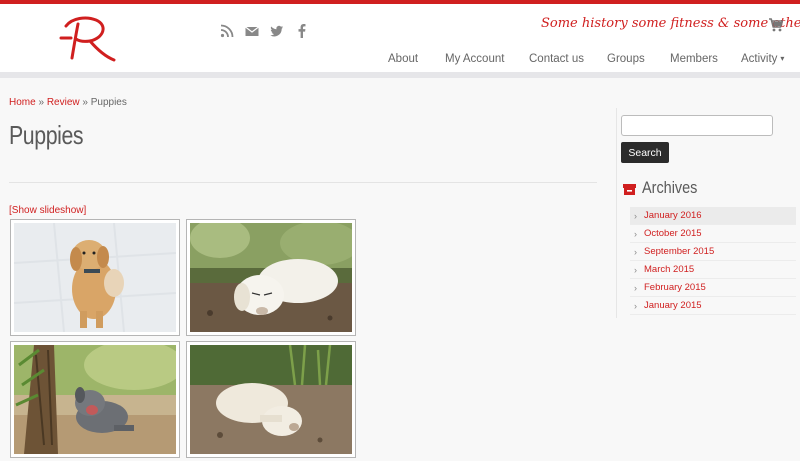 The height and width of the screenshot is (461, 800). I want to click on mail-icon, so click(252, 31).